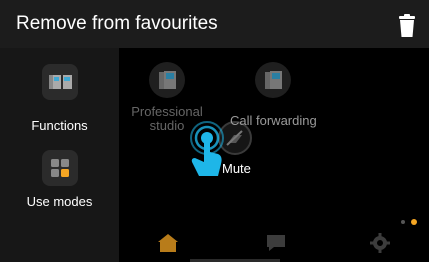  I want to click on sidebar-item-label: Functions, so click(59, 125).